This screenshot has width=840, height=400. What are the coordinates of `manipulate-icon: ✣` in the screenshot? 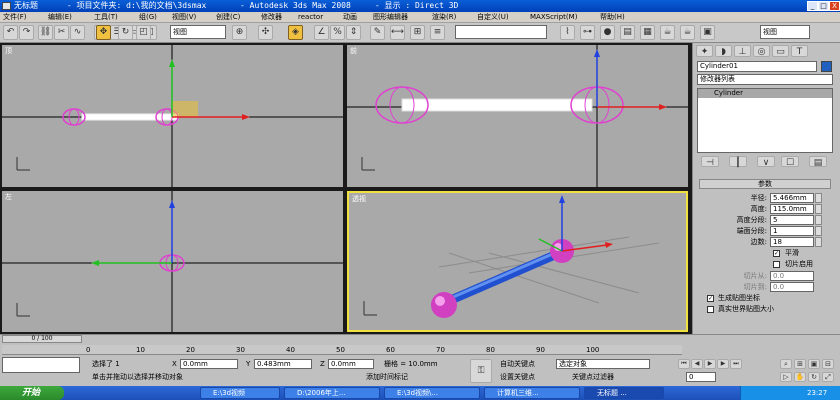 It's located at (265, 32).